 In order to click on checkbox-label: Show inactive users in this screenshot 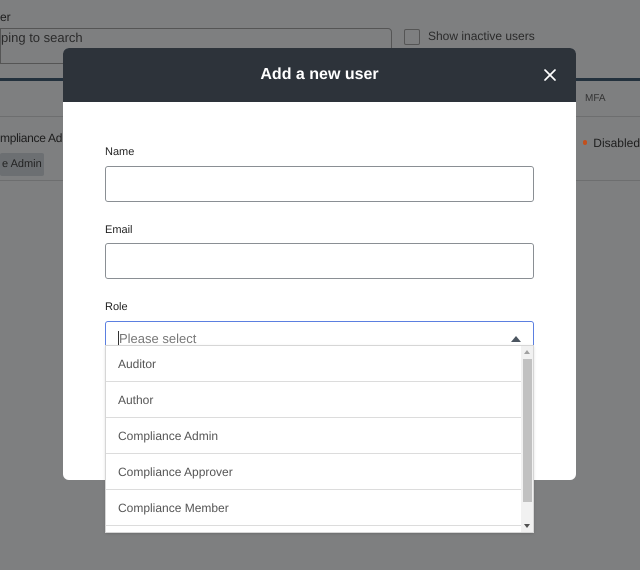, I will do `click(481, 36)`.